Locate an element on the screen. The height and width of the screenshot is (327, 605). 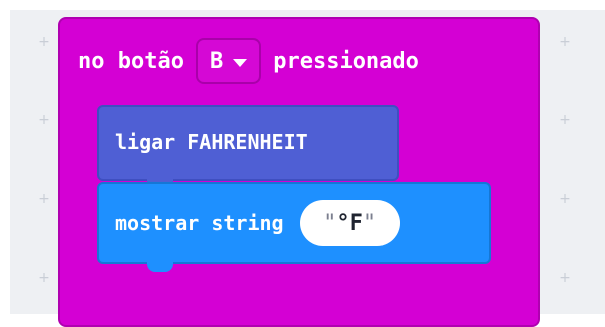
event-suffix-label: pressionado is located at coordinates (346, 61).